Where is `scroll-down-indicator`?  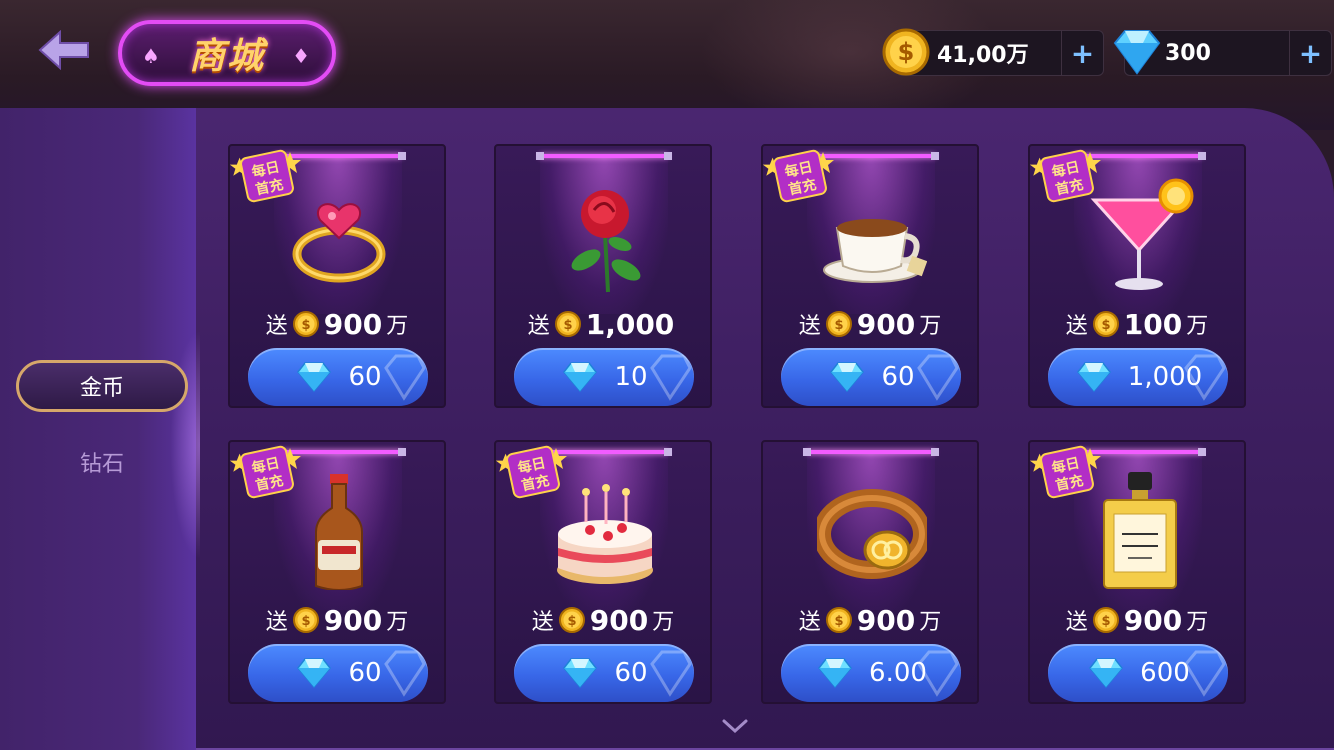
scroll-down-indicator is located at coordinates (735, 726).